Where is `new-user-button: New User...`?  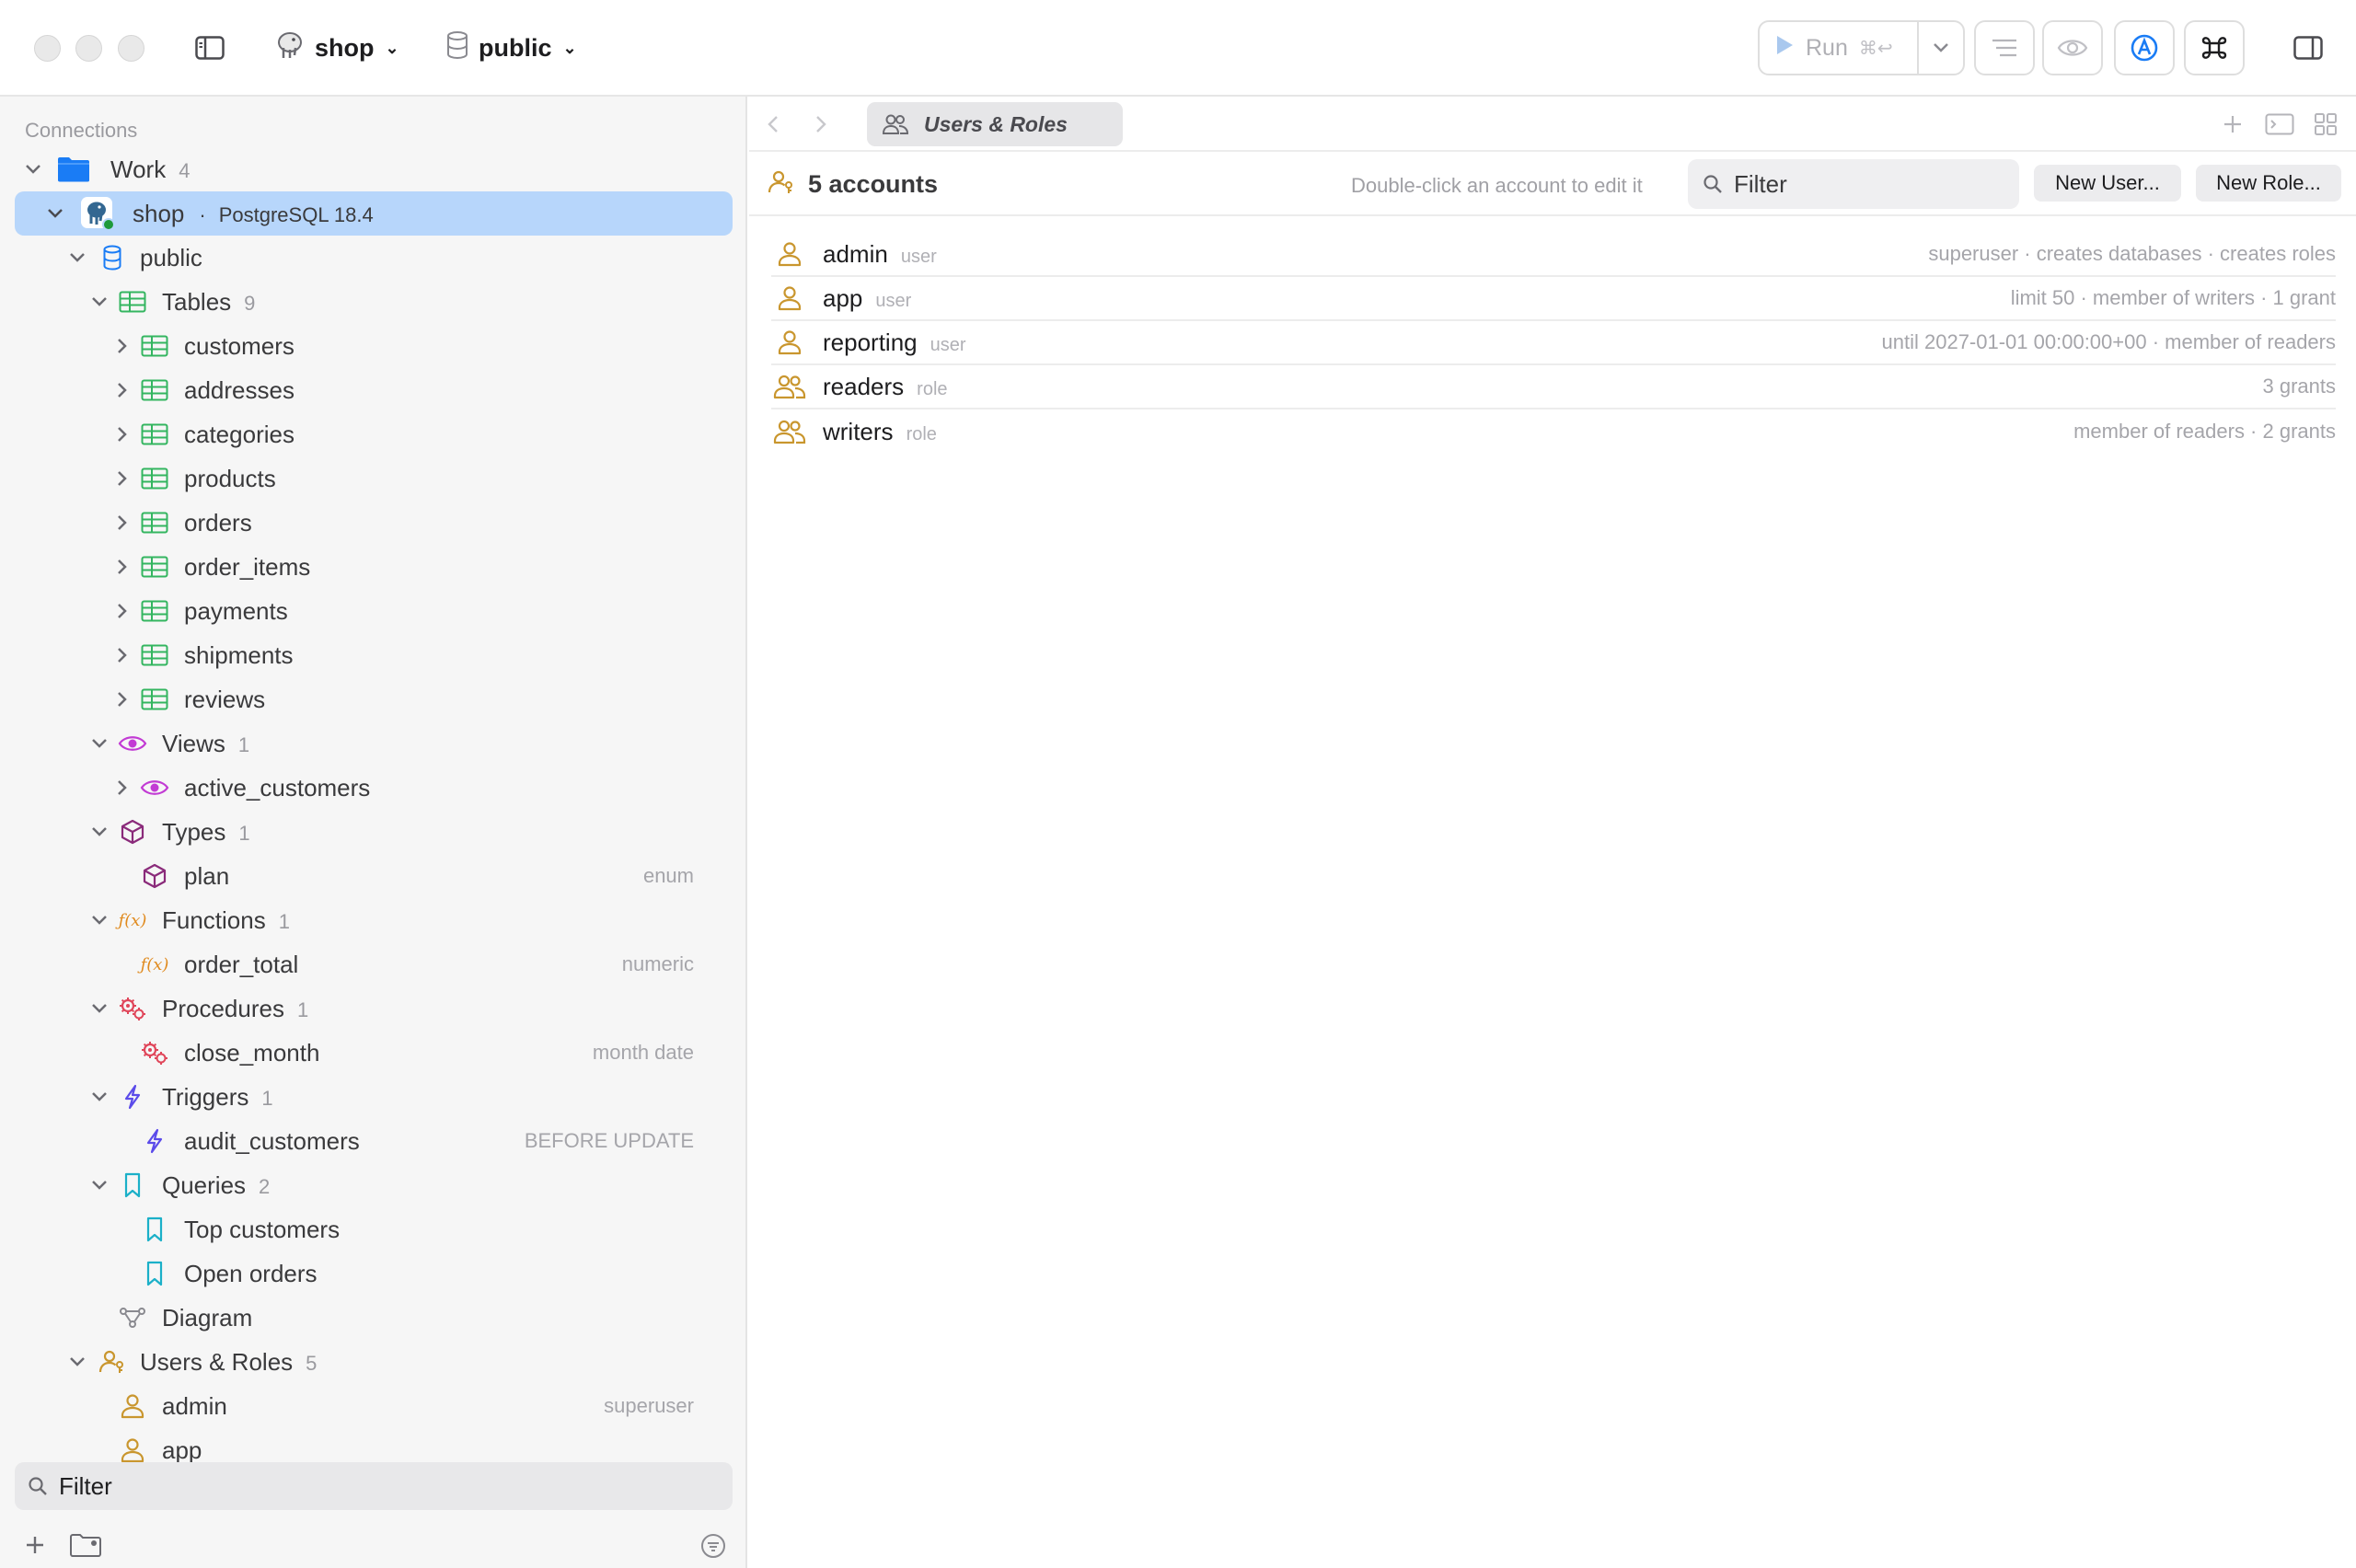 new-user-button: New User... is located at coordinates (2107, 183).